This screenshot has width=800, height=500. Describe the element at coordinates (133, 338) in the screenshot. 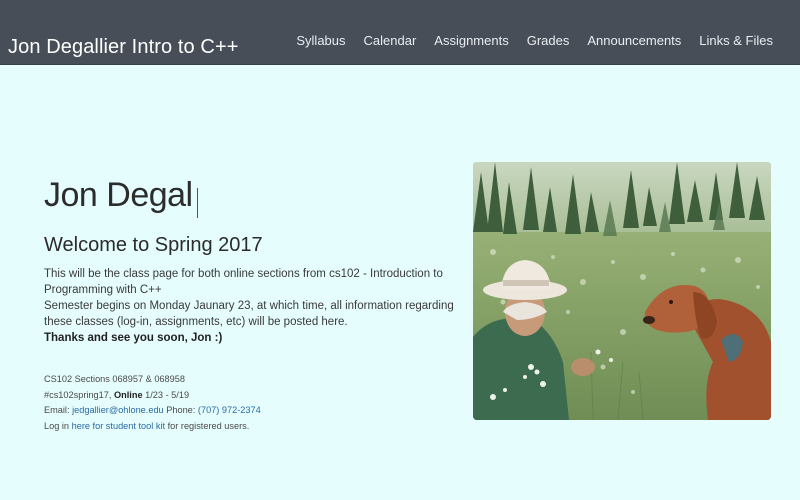

I see `thanks-line: Thanks and see you soon, Jon :)` at that location.